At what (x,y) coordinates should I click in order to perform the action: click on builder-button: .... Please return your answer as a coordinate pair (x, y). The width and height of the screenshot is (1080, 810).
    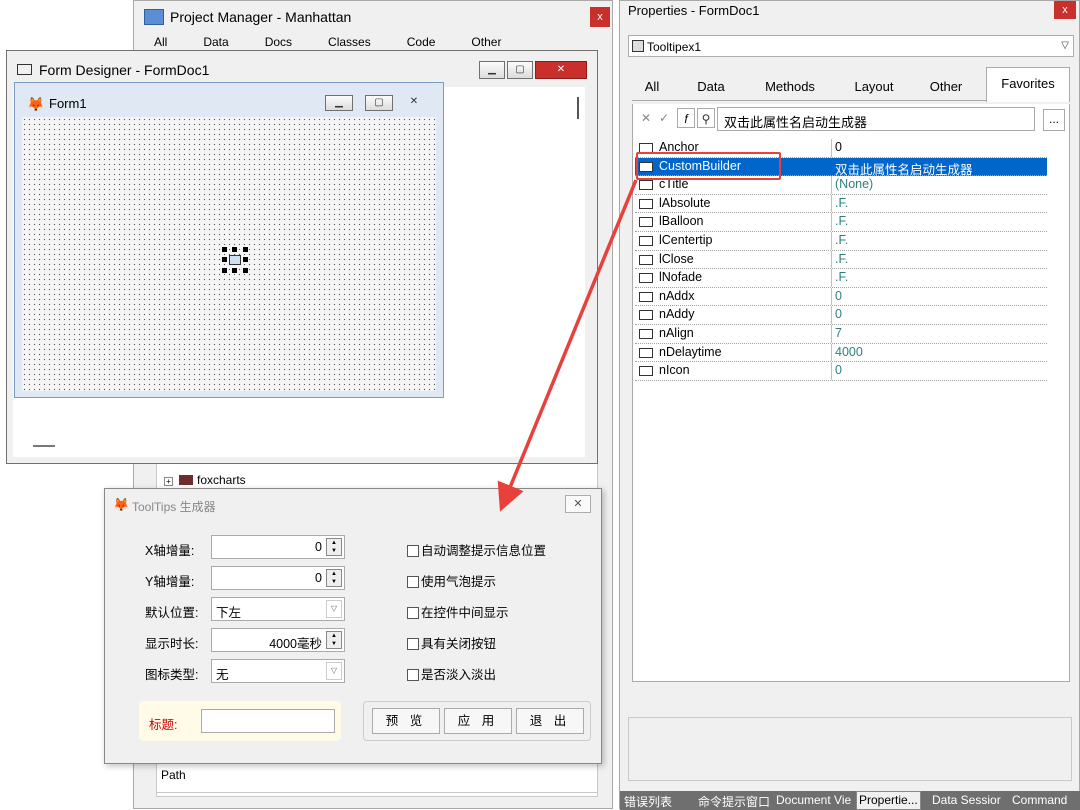
    Looking at the image, I should click on (1054, 120).